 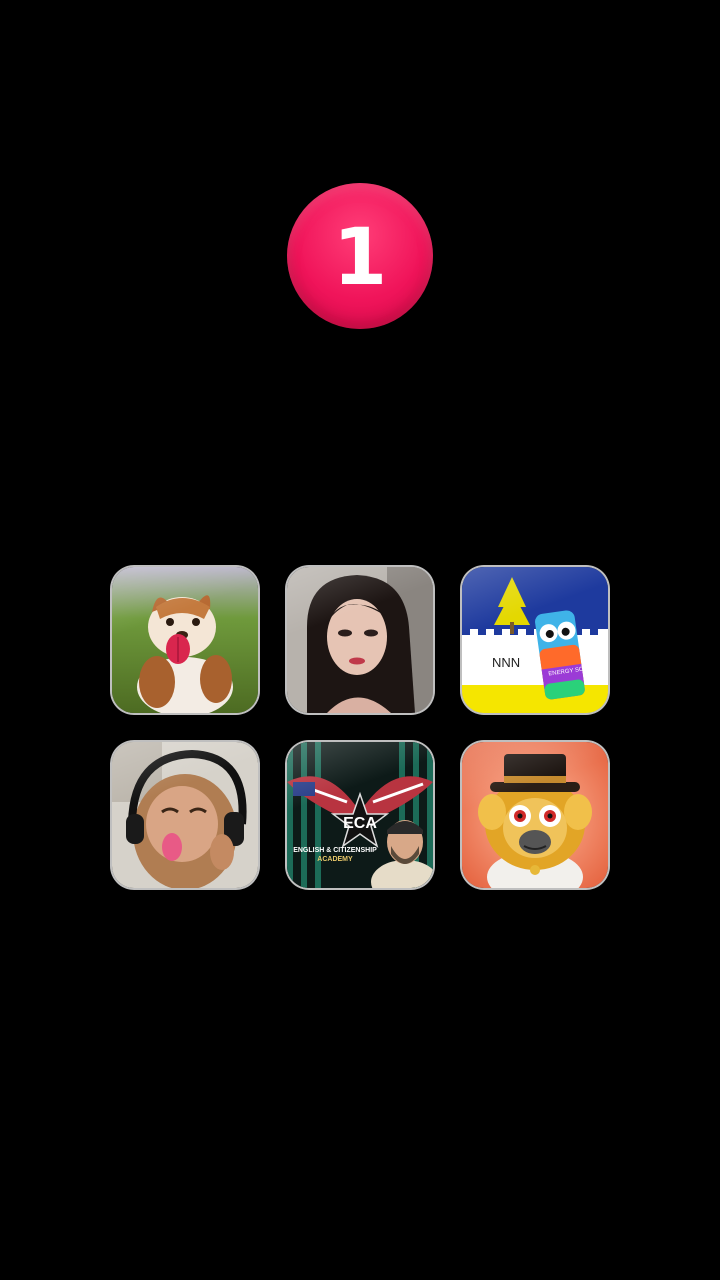 I want to click on soda-text: NNN, so click(x=506, y=662).